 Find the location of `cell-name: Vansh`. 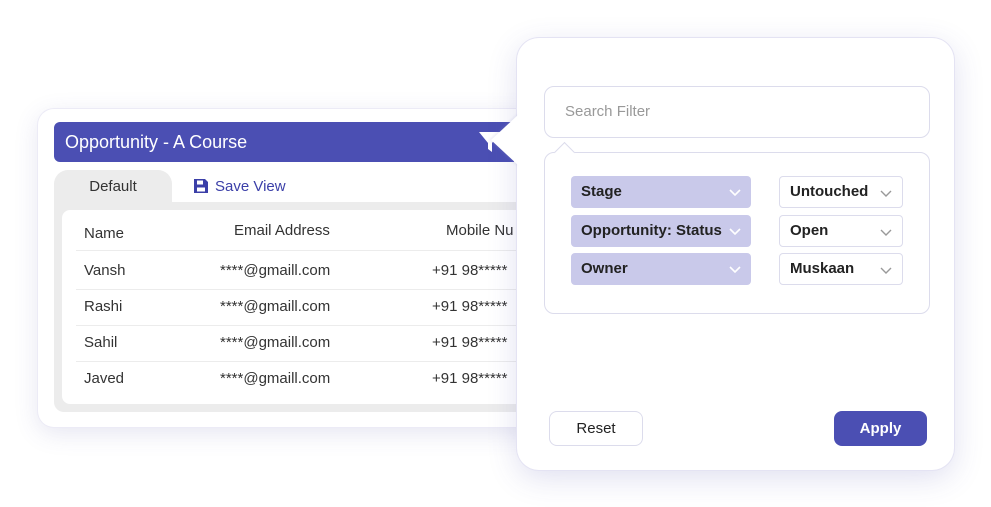

cell-name: Vansh is located at coordinates (105, 270).